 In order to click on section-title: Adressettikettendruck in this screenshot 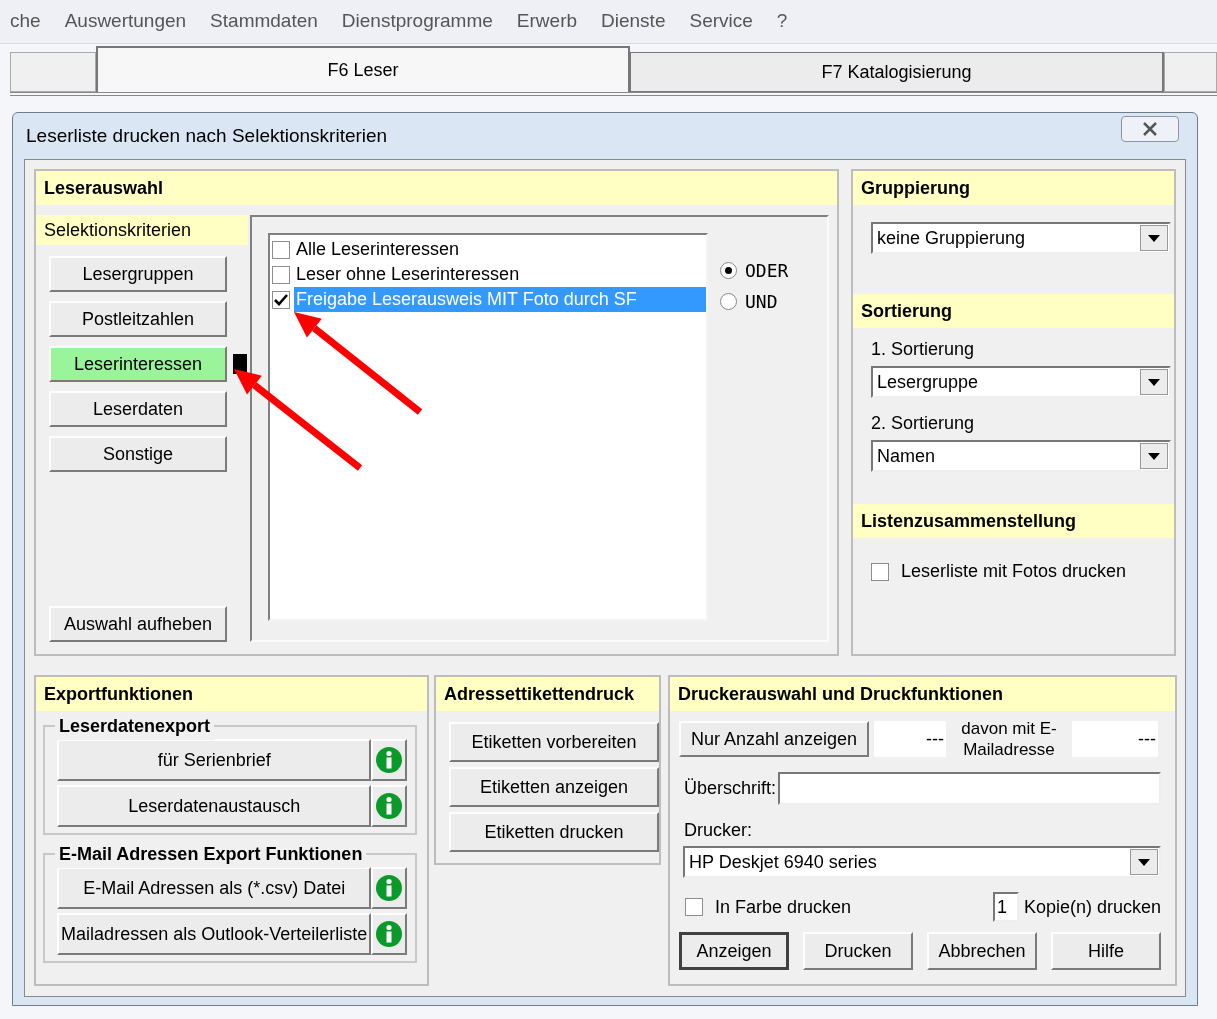, I will do `click(547, 694)`.